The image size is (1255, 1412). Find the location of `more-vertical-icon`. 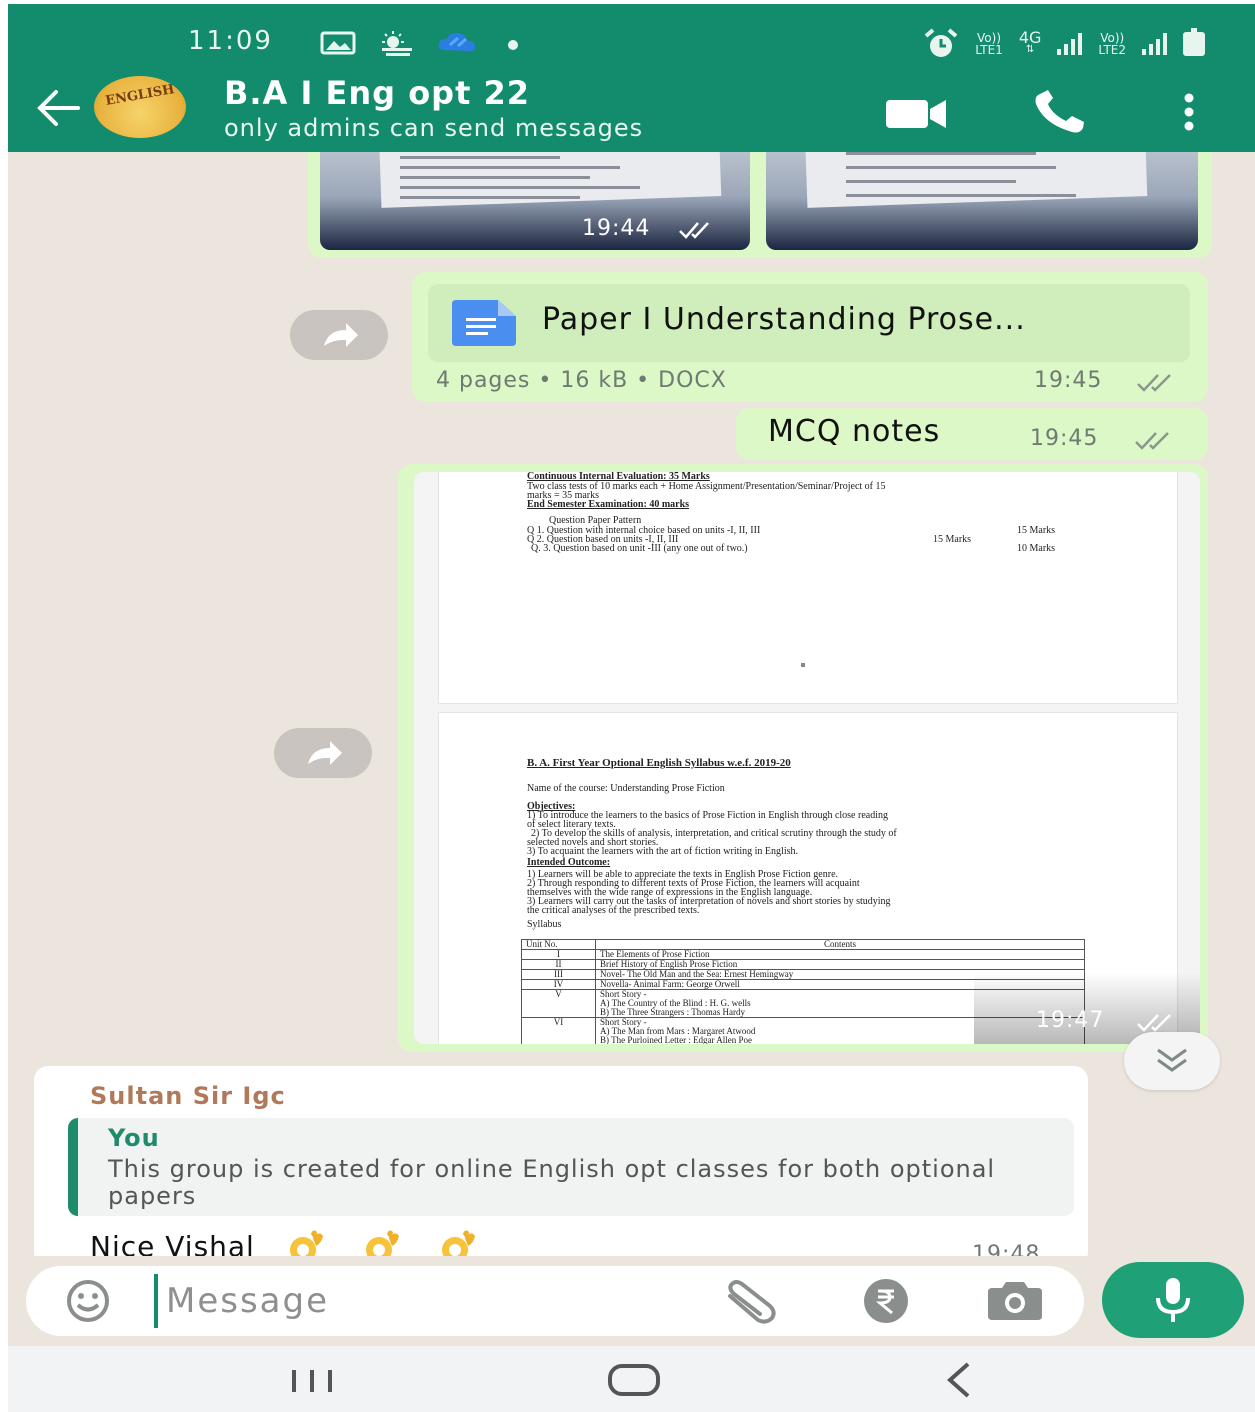

more-vertical-icon is located at coordinates (1189, 112).